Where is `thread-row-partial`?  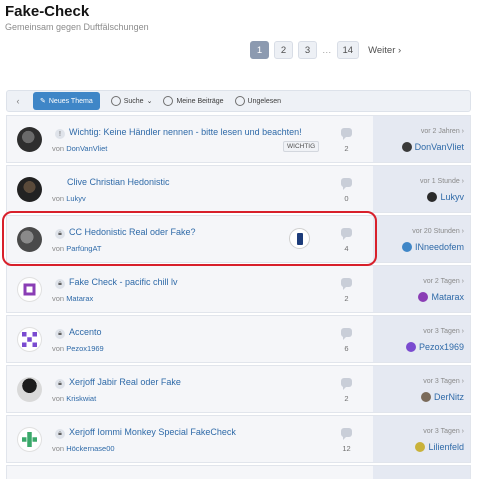 thread-row-partial is located at coordinates (238, 472).